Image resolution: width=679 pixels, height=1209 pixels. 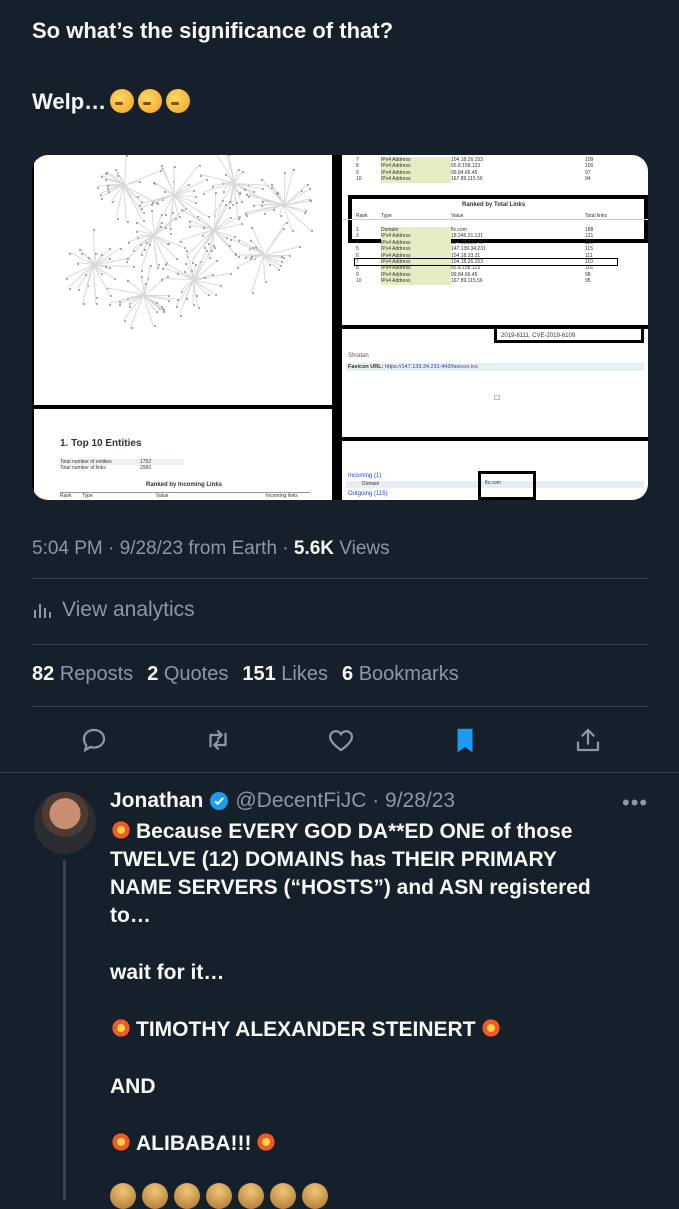 I want to click on likes-stat: 151 Likes, so click(x=285, y=674).